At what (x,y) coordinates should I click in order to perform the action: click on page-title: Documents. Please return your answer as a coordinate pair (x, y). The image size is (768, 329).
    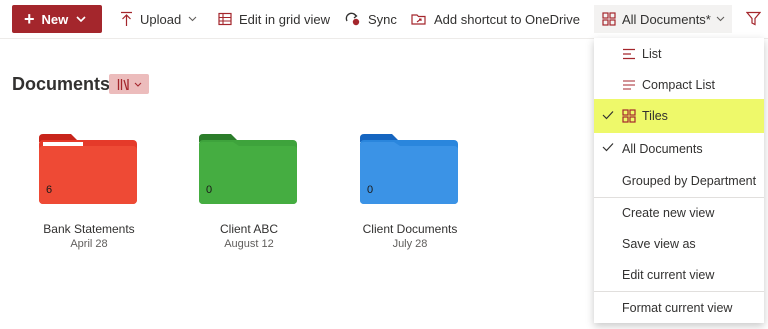
    Looking at the image, I should click on (61, 84).